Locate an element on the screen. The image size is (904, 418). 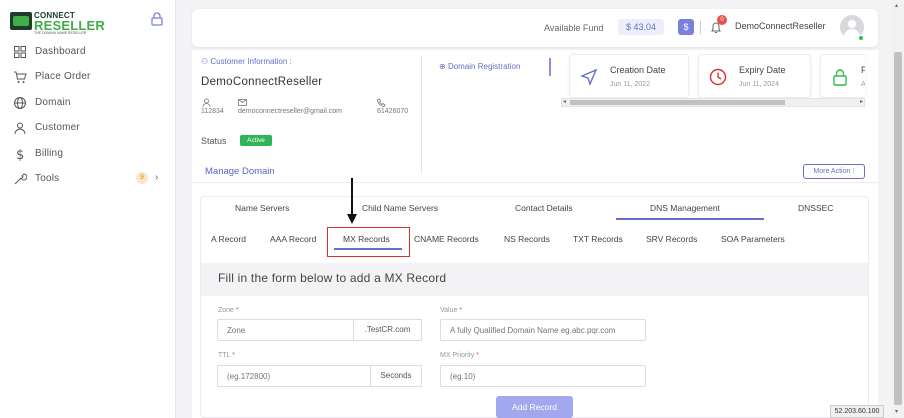
tools-count-badge: 9 is located at coordinates (142, 178).